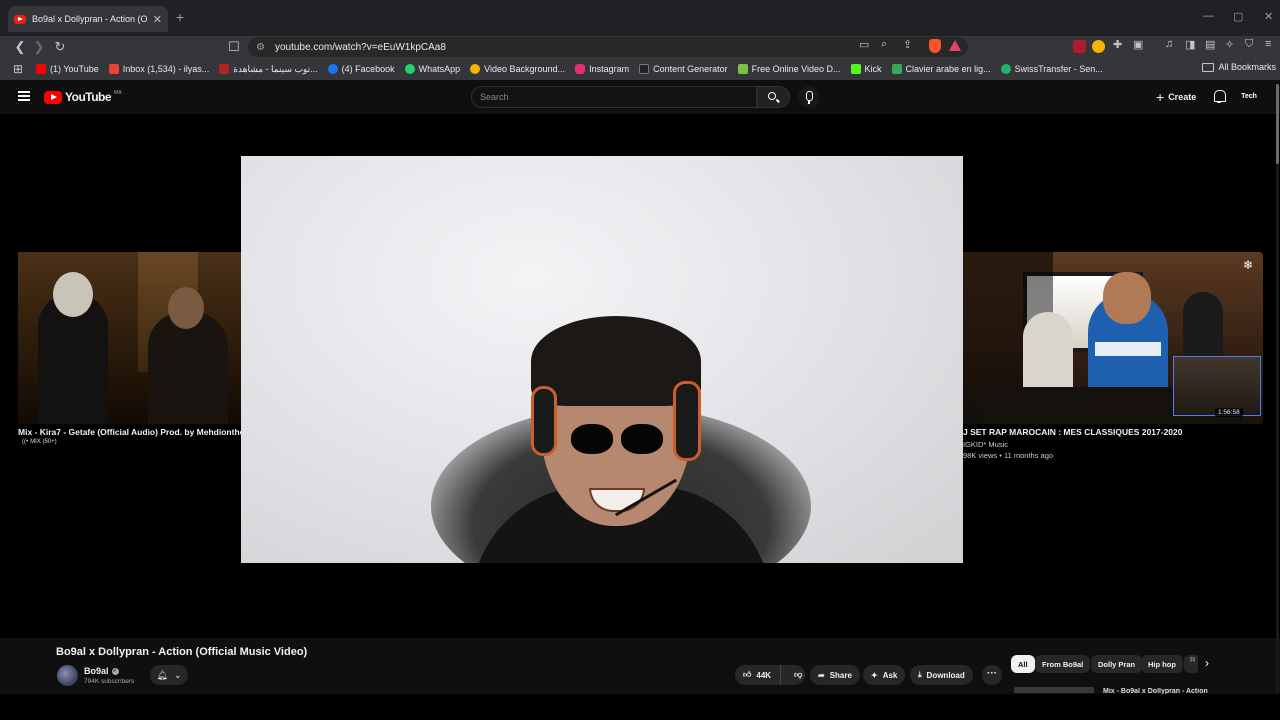  Describe the element at coordinates (332, 69) in the screenshot. I see `facebook-icon` at that location.